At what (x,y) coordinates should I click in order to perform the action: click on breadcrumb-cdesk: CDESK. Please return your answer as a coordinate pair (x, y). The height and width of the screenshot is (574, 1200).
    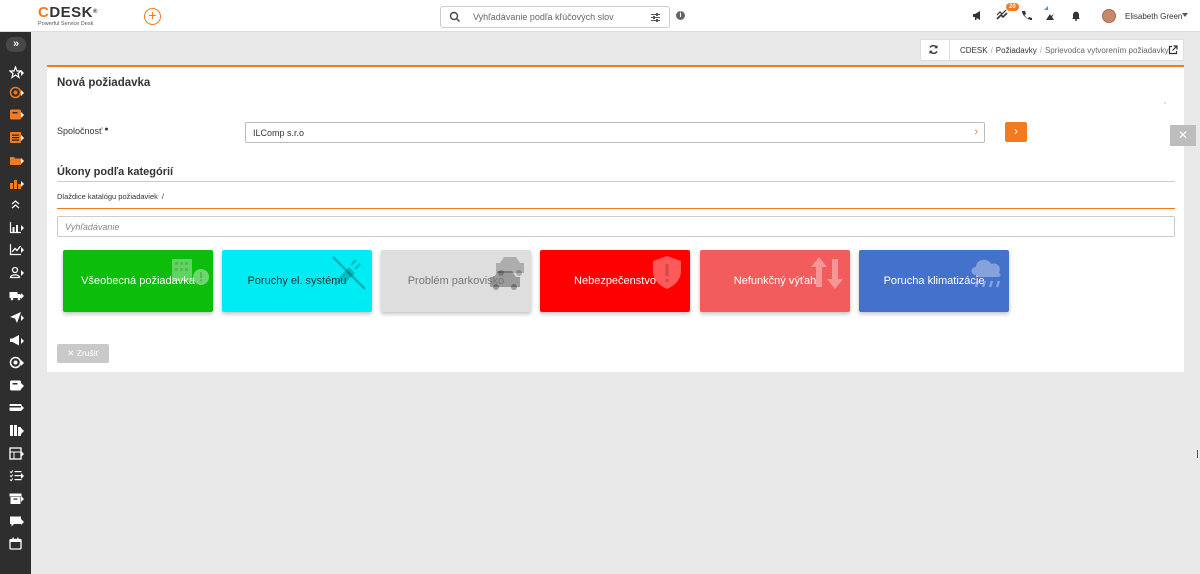
    Looking at the image, I should click on (974, 50).